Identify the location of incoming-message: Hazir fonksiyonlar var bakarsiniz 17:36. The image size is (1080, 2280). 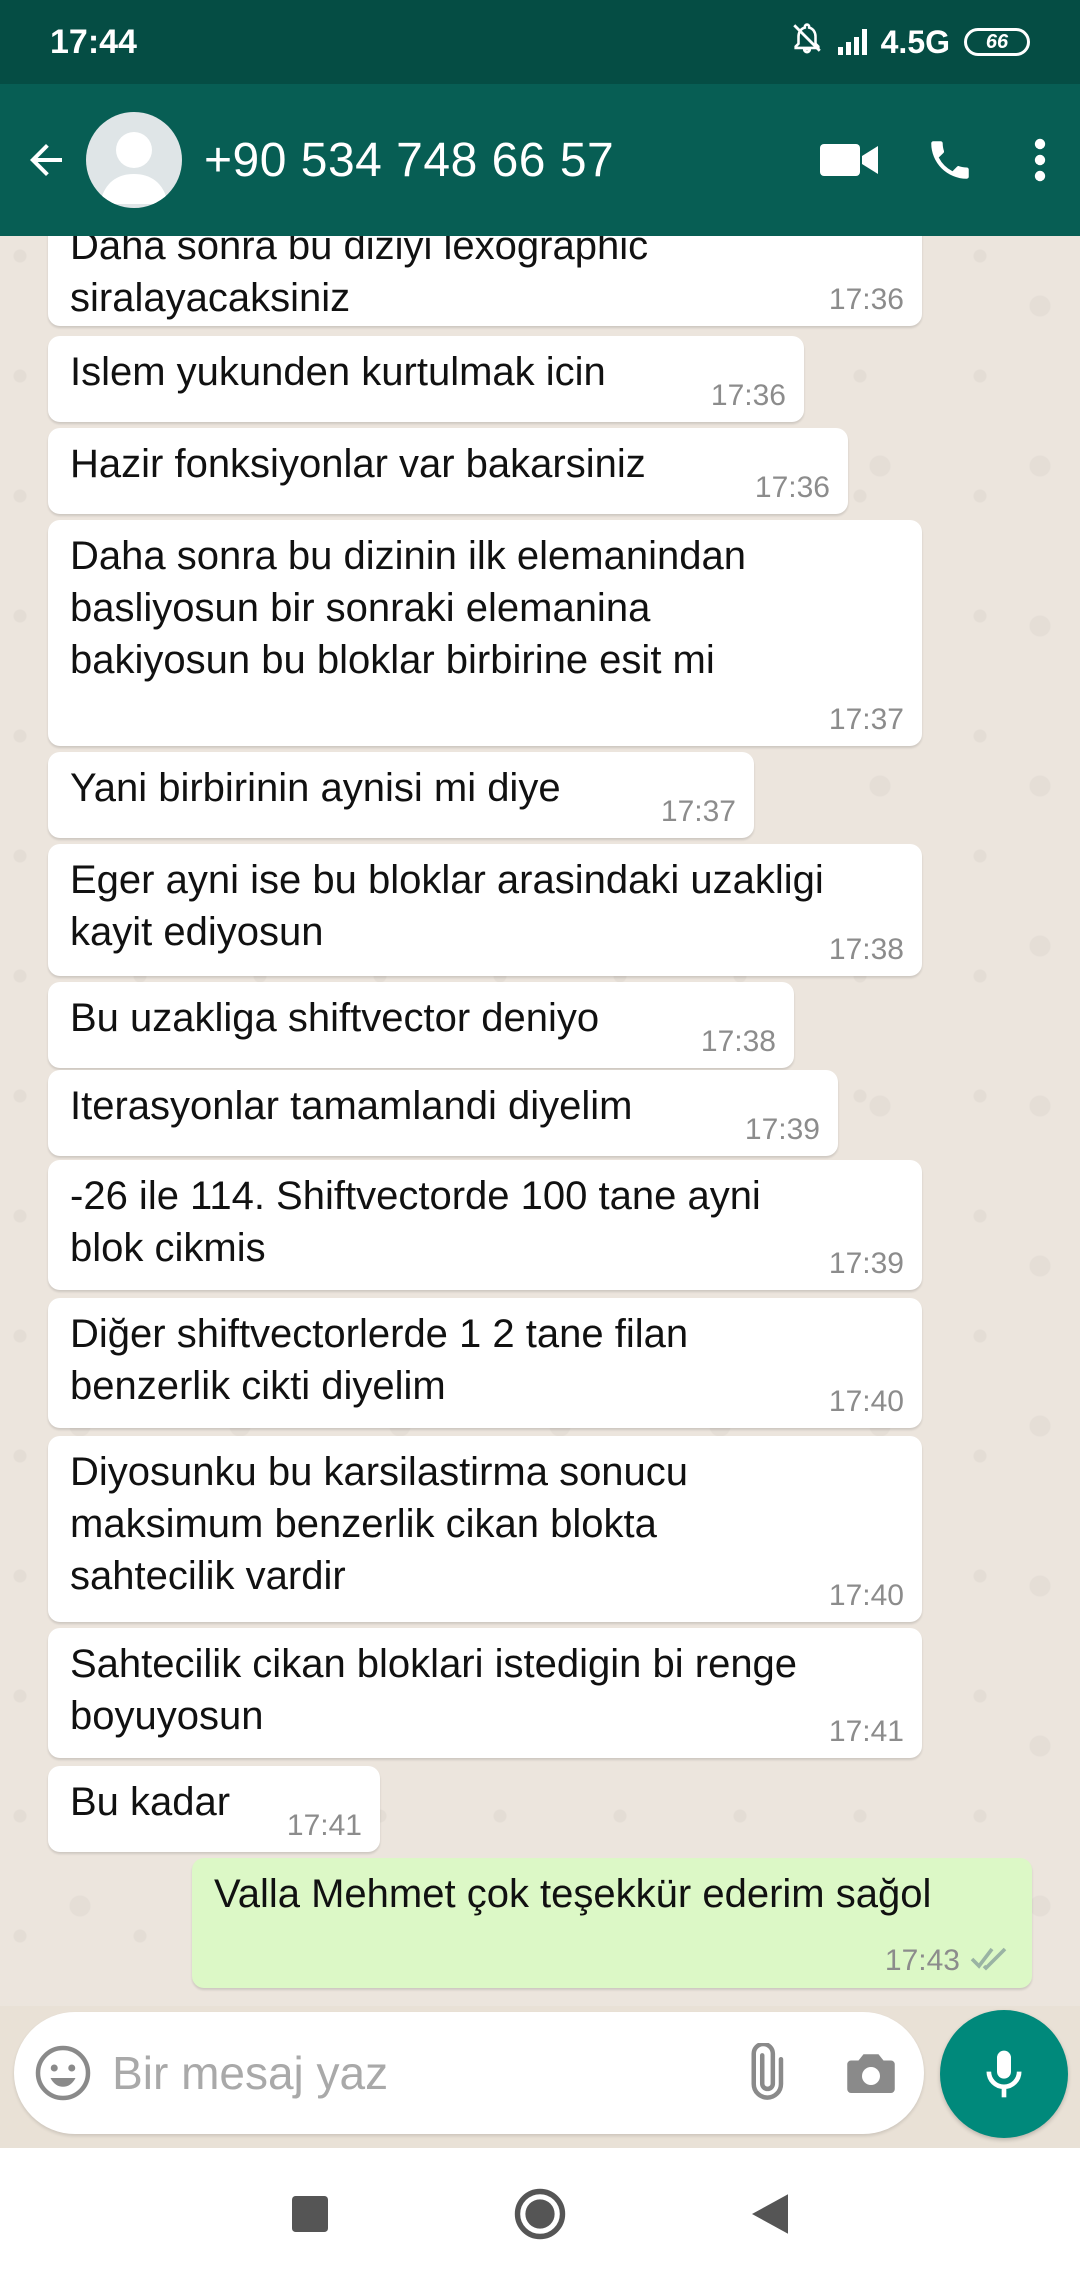
(448, 471).